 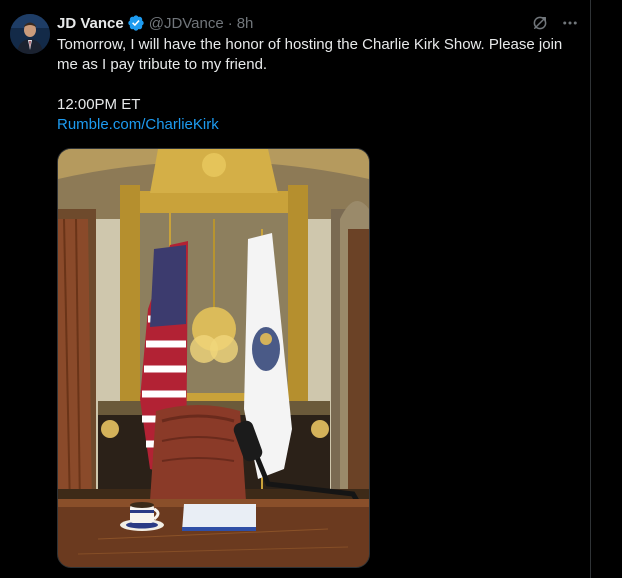 I want to click on tweet-time-line: 12:00PM ET, so click(x=99, y=104).